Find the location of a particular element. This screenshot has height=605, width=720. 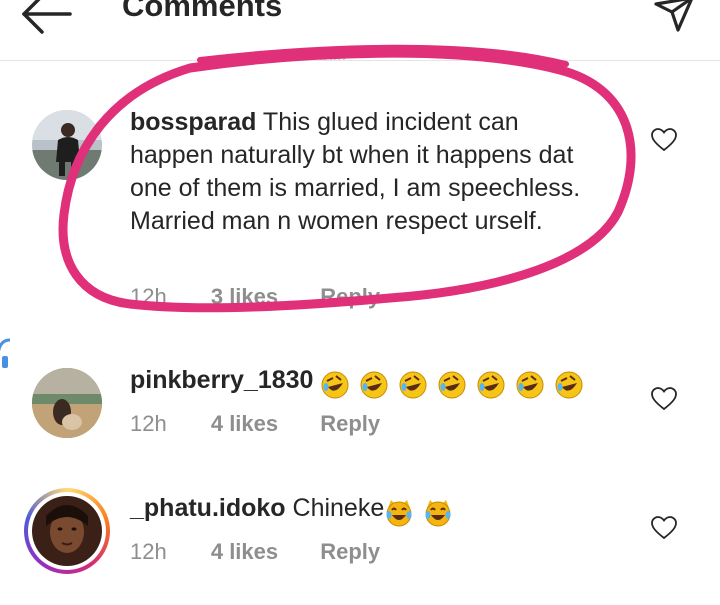

paper-plane-icon is located at coordinates (674, 16).